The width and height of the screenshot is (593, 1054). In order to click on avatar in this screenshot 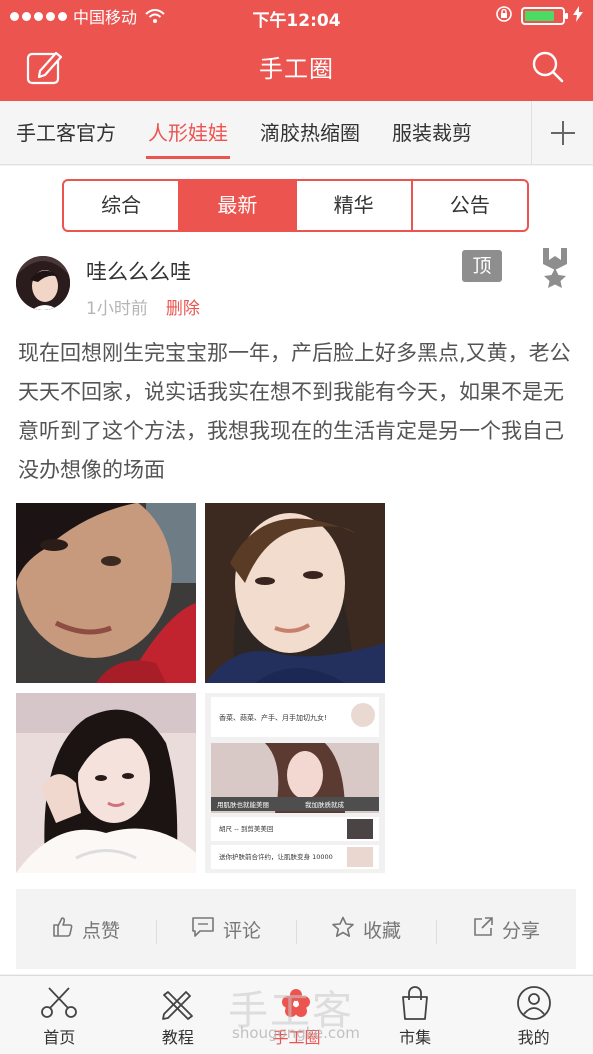, I will do `click(43, 283)`.